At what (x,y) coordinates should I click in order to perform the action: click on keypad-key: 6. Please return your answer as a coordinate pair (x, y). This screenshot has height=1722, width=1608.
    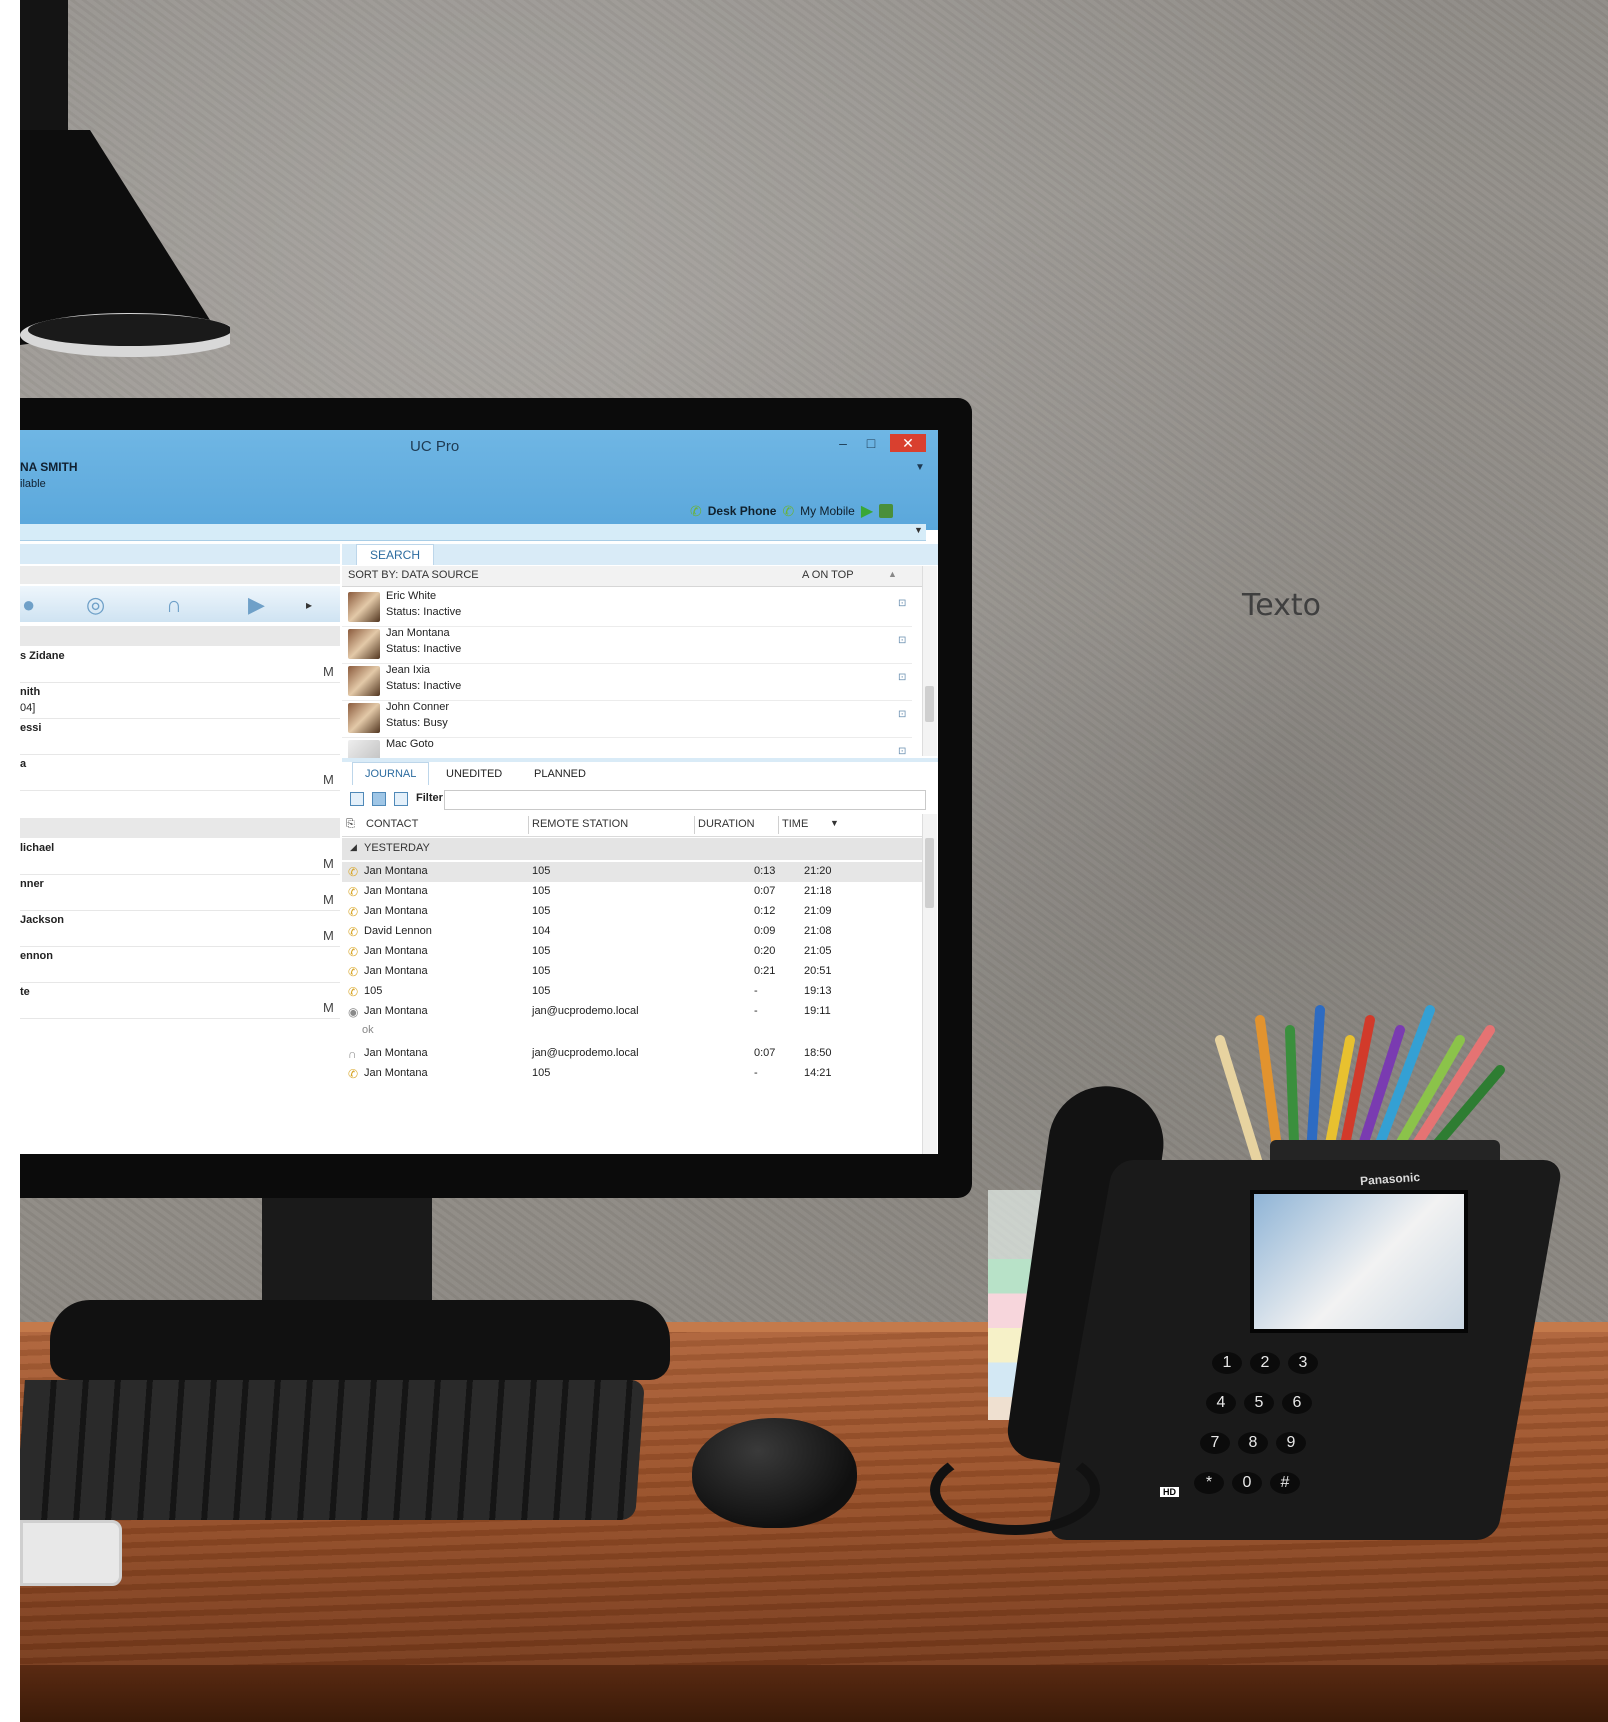
    Looking at the image, I should click on (1297, 1403).